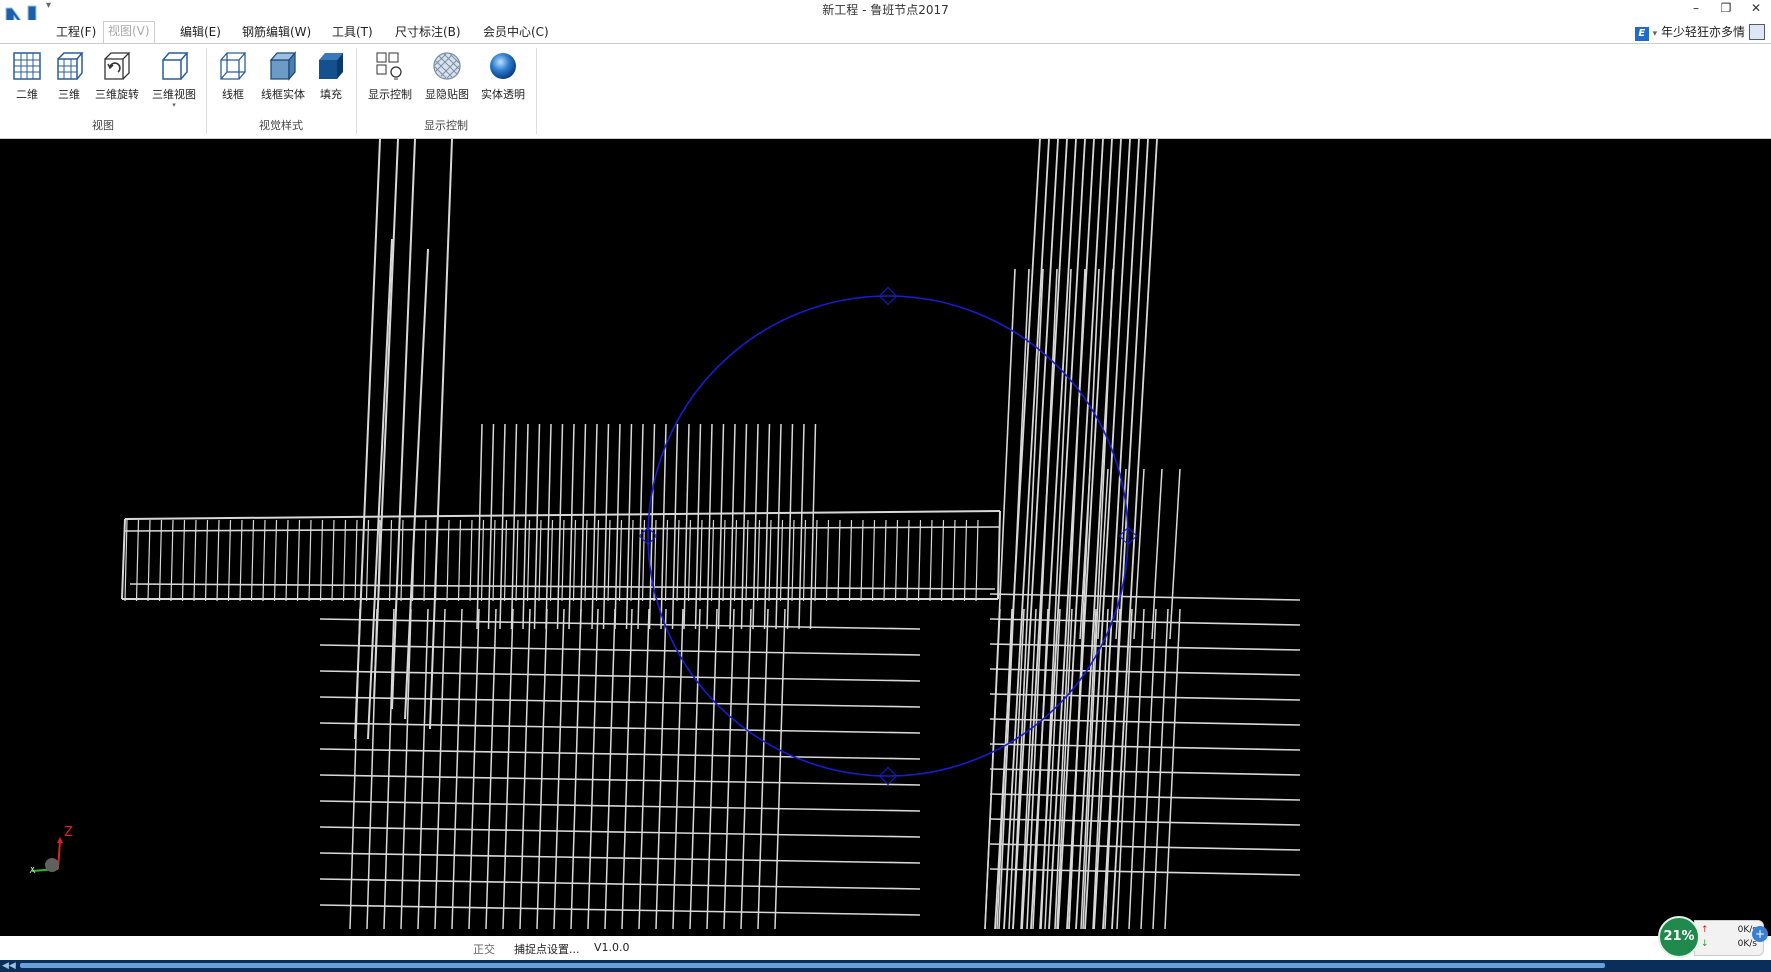  What do you see at coordinates (331, 94) in the screenshot?
I see `btn-fill-label: 填充` at bounding box center [331, 94].